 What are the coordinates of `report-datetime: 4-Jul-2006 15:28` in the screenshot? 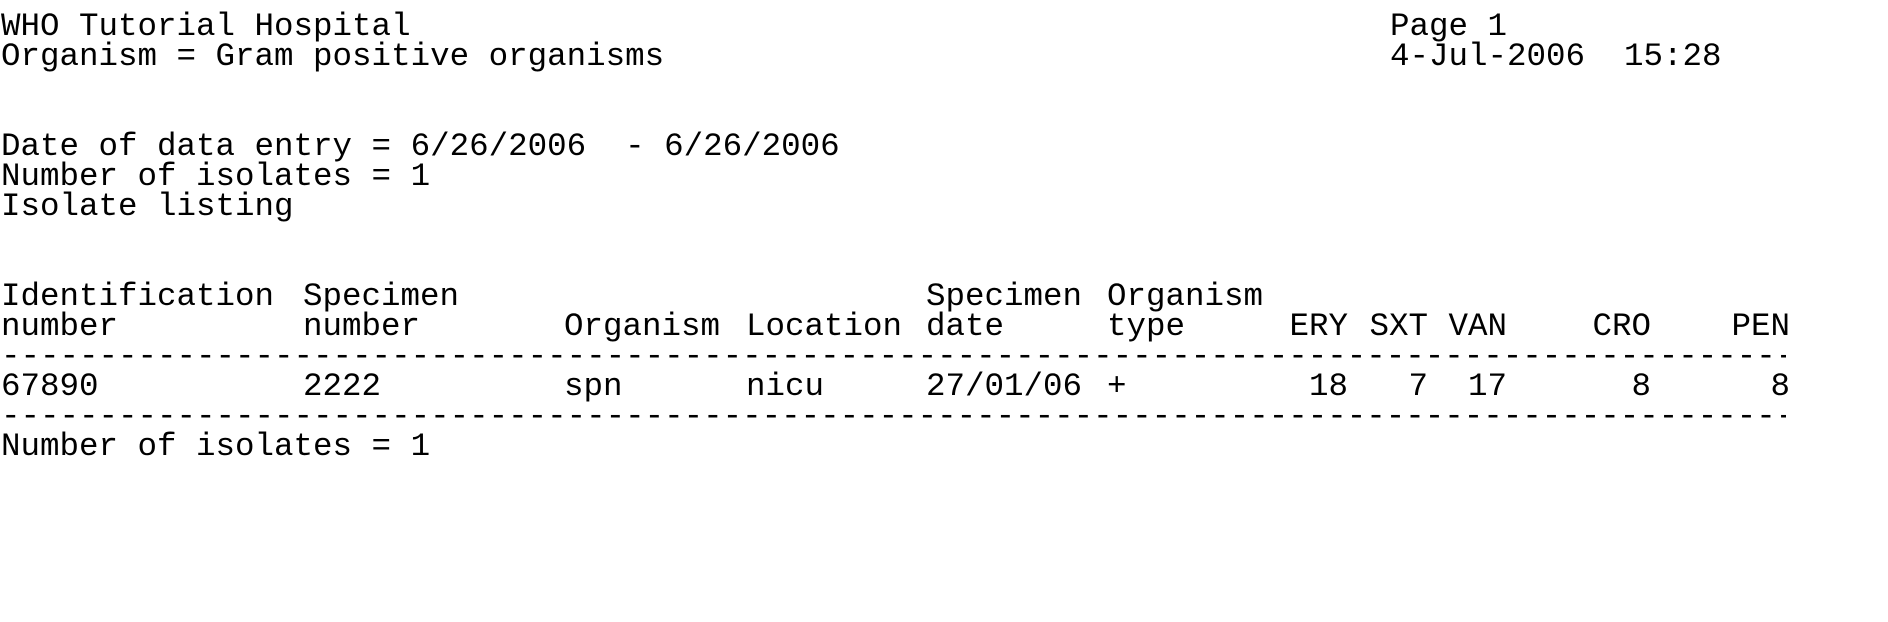 It's located at (1556, 56).